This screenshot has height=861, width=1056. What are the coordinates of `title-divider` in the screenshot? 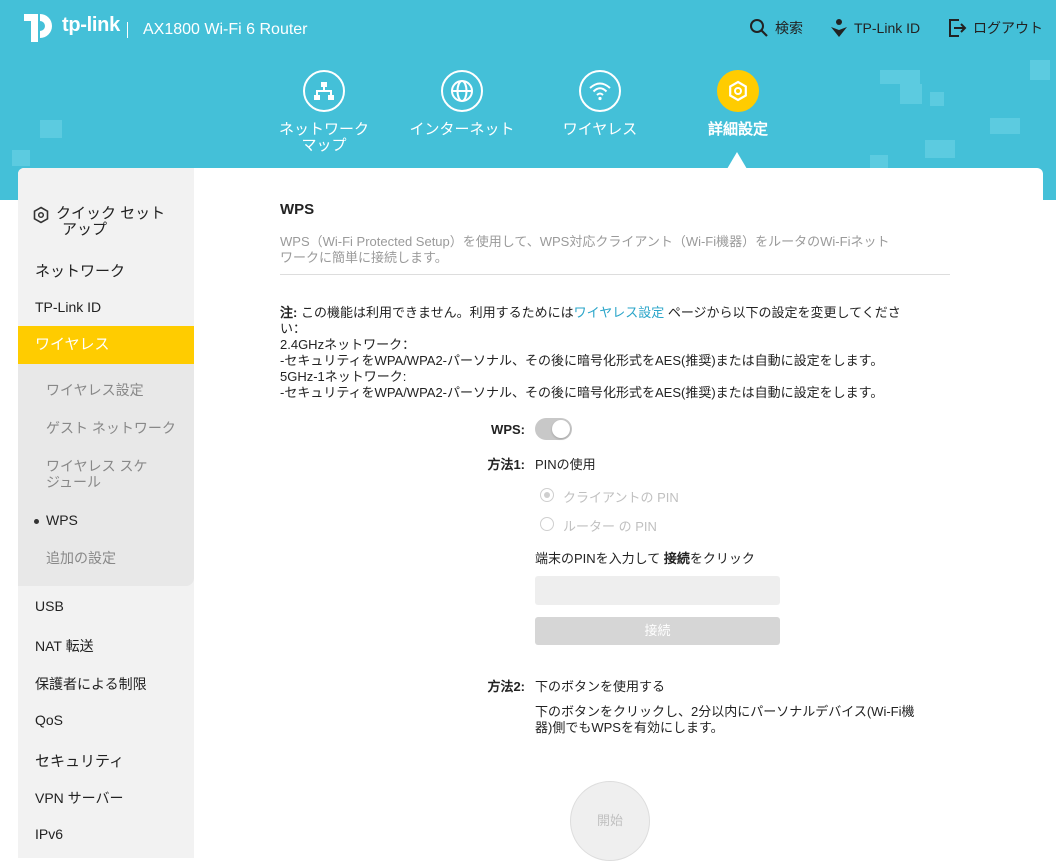 It's located at (615, 274).